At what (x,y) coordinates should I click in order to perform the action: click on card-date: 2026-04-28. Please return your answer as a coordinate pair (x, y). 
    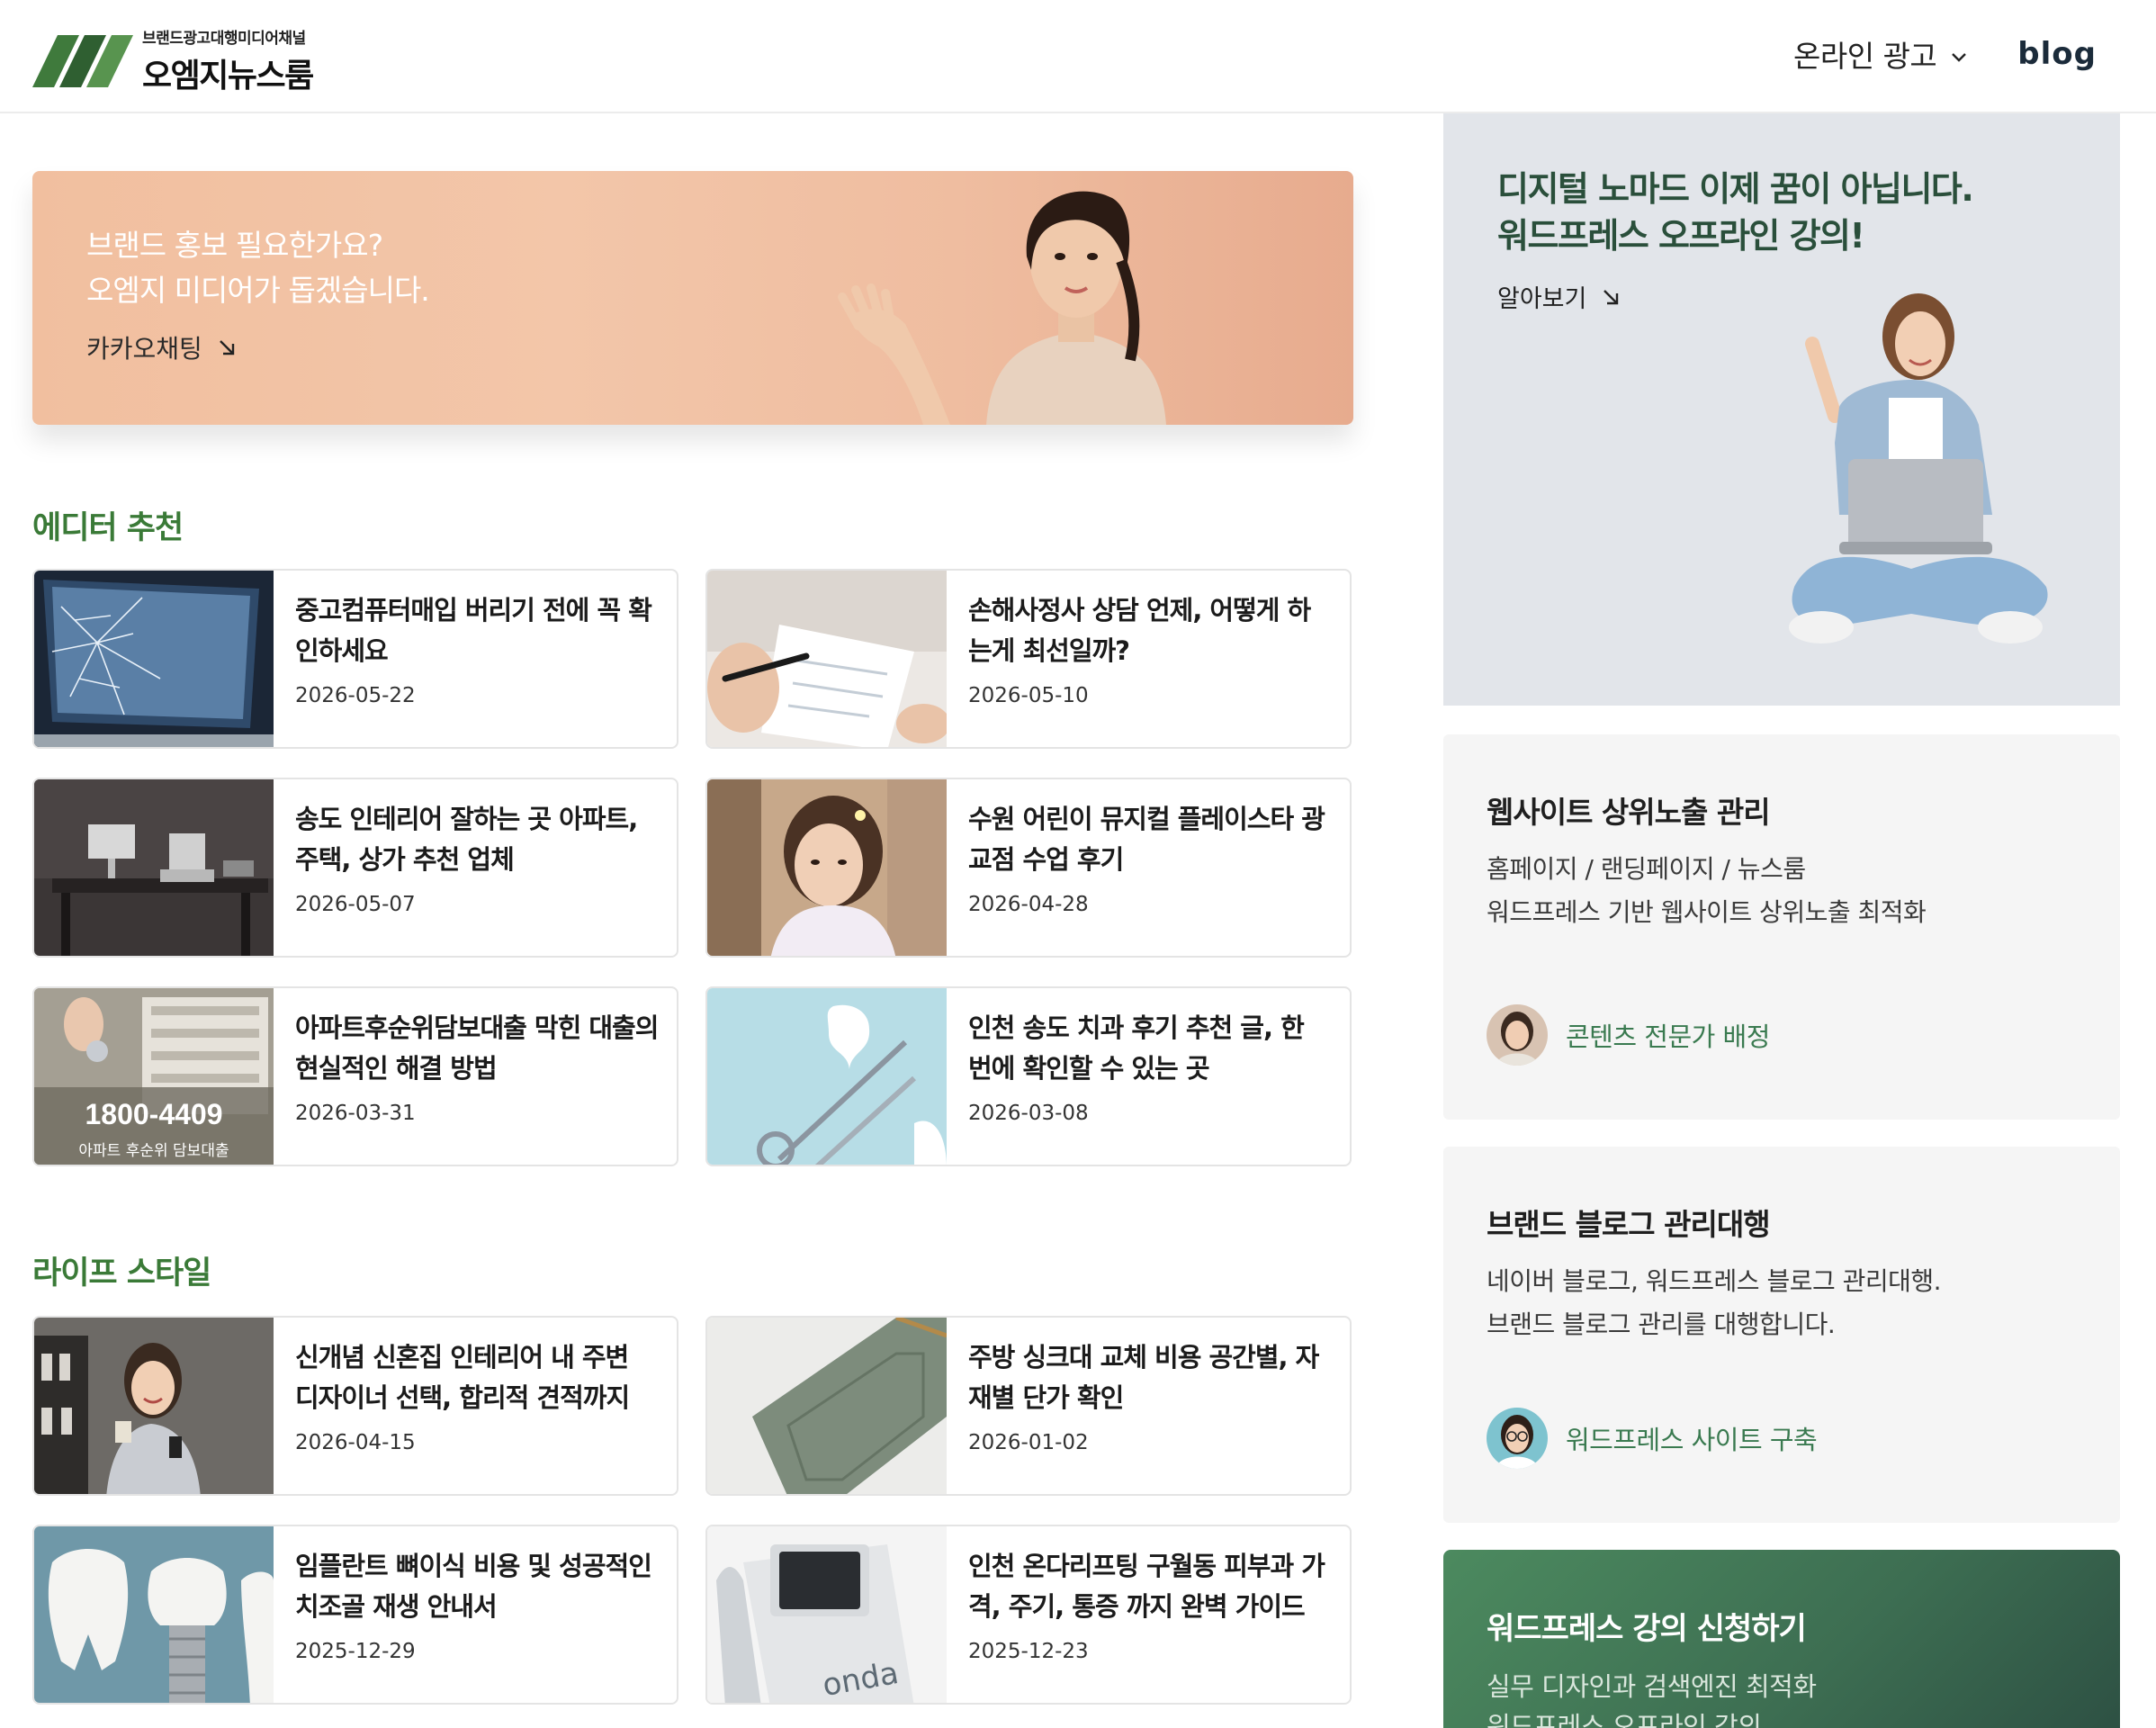
    Looking at the image, I should click on (1028, 904).